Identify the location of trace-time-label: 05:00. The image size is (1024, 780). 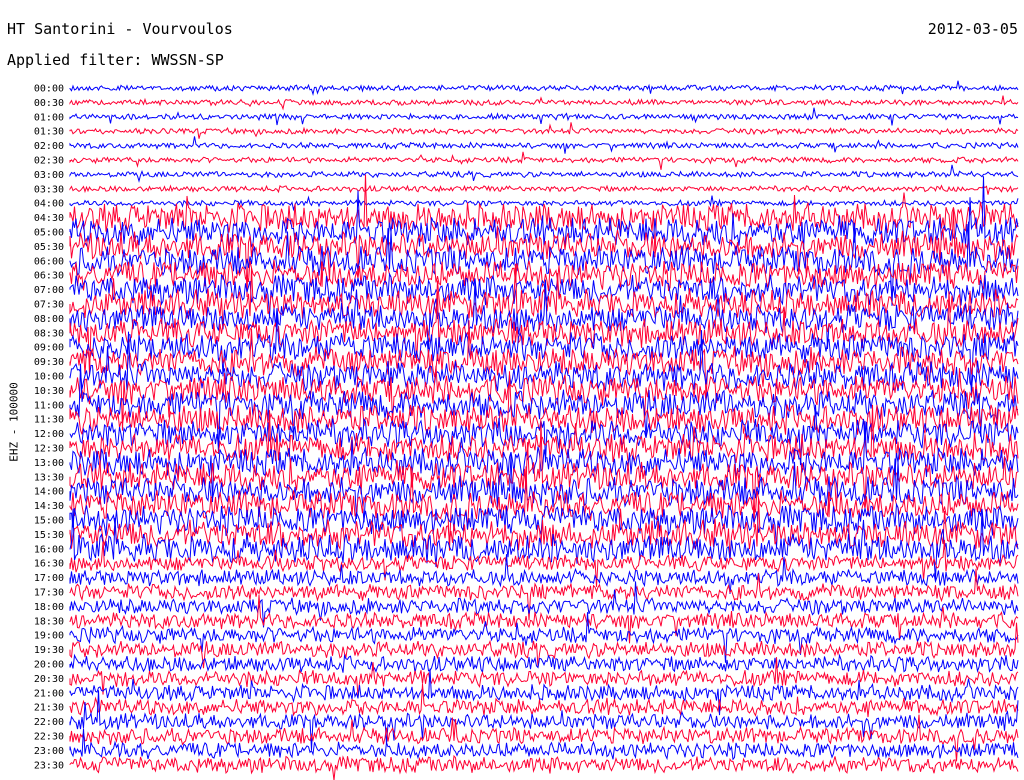
(49, 233).